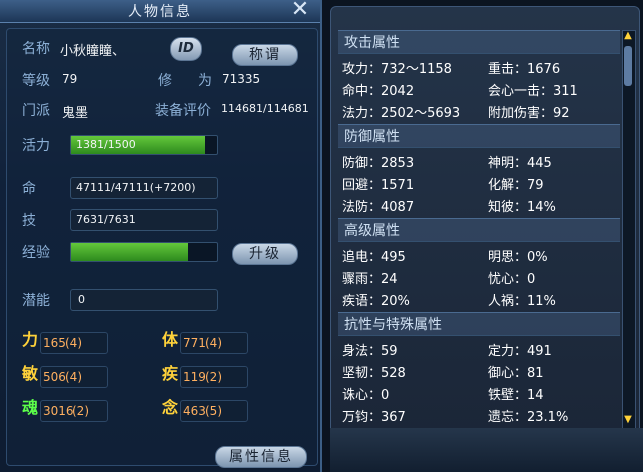  I want to click on attribute-name: 力, so click(30, 339).